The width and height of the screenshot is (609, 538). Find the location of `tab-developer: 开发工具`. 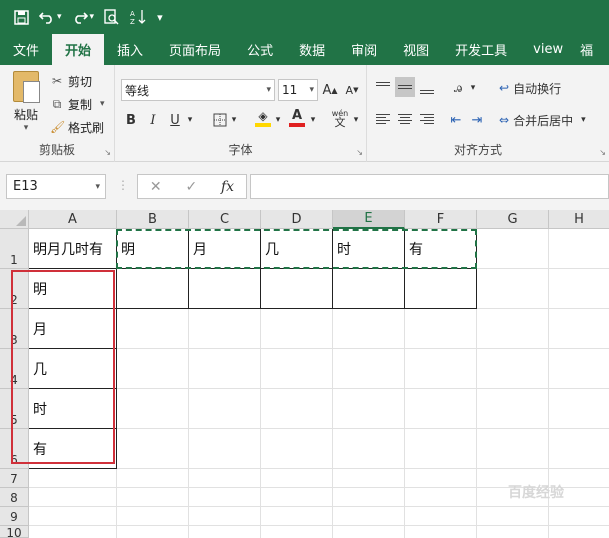

tab-developer: 开发工具 is located at coordinates (481, 49).